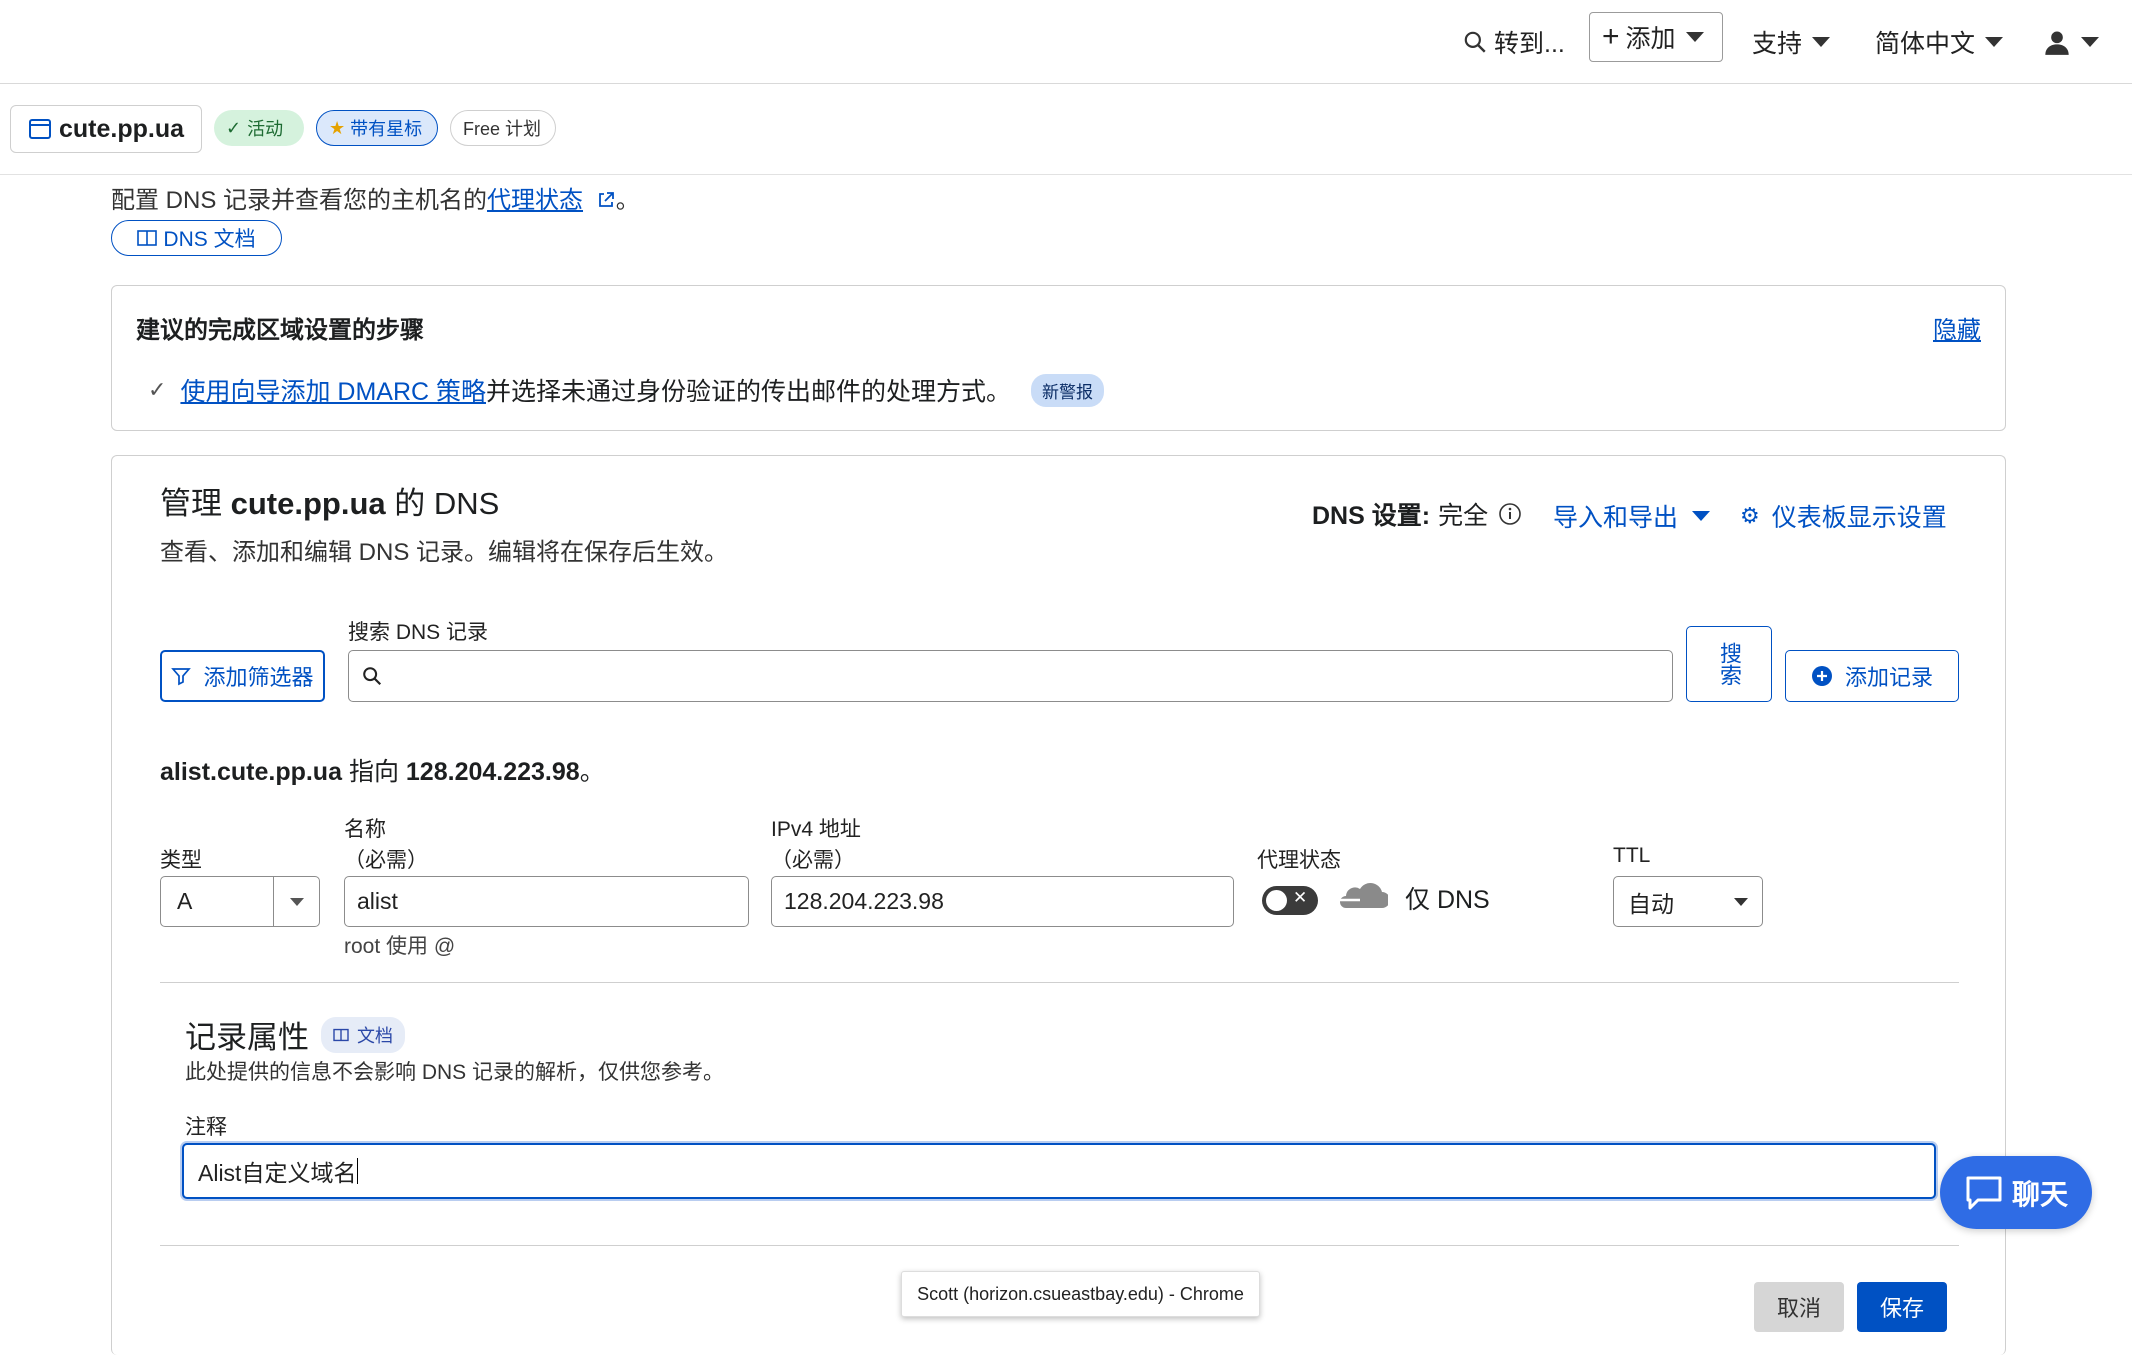  Describe the element at coordinates (1843, 516) in the screenshot. I see `dashboard-display-settings: ⚙ 仪表板显示设置` at that location.